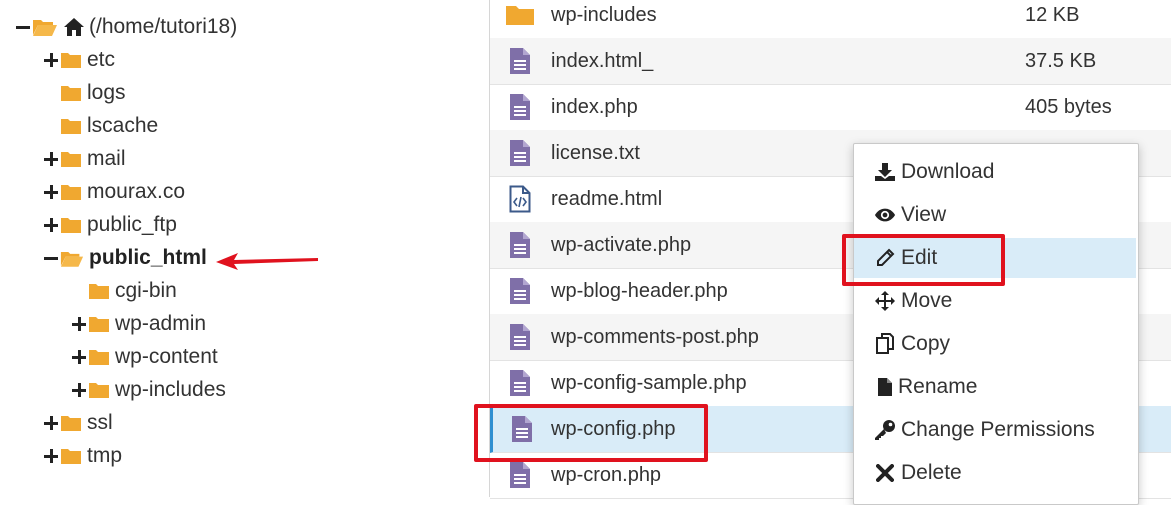  I want to click on move-icon, so click(885, 301).